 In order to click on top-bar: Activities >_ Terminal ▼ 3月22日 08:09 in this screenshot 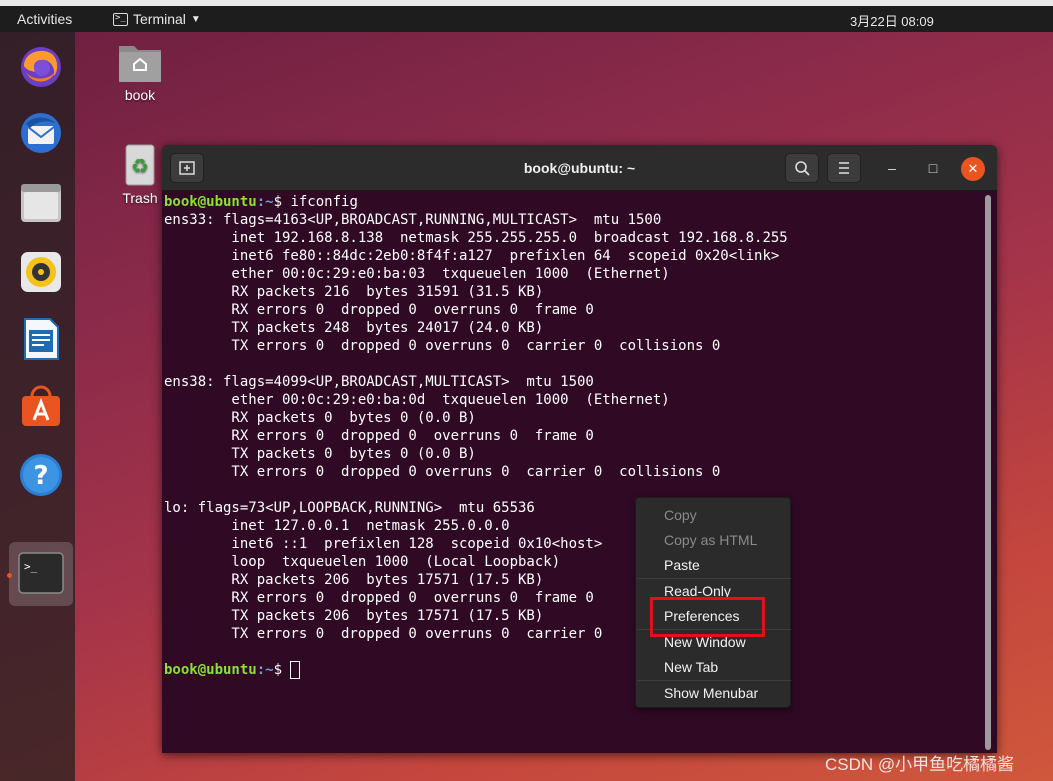, I will do `click(526, 19)`.